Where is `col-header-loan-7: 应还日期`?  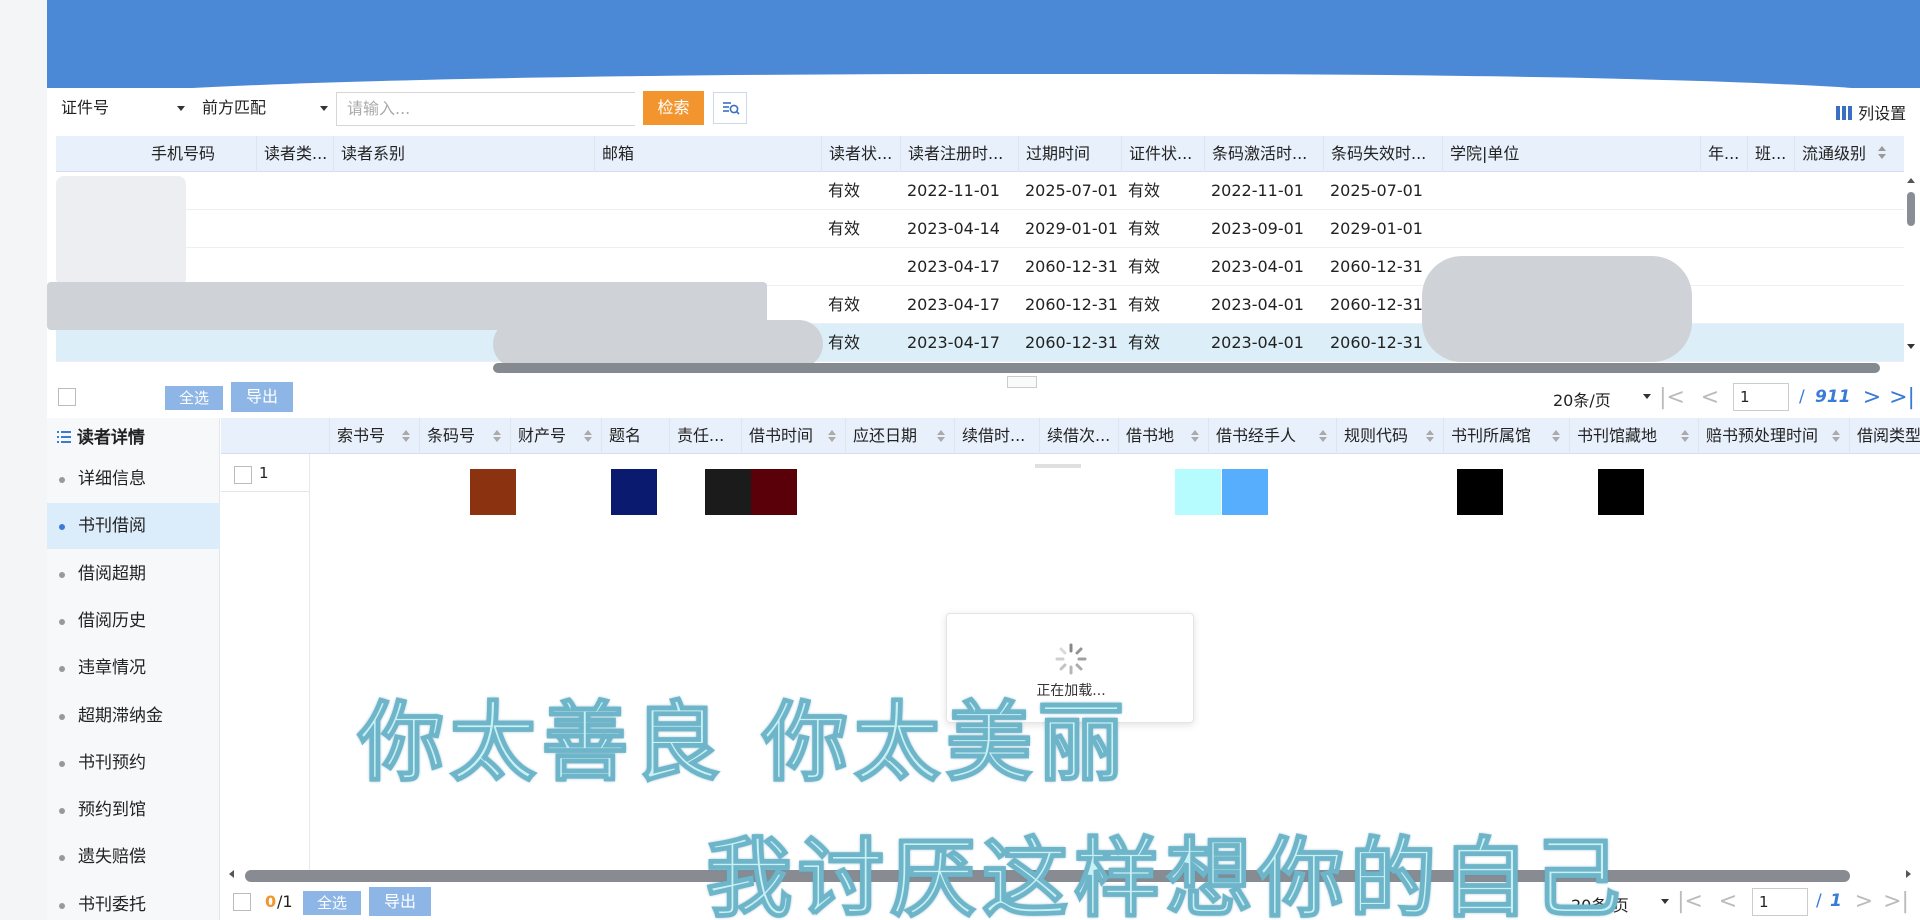 col-header-loan-7: 应还日期 is located at coordinates (899, 436).